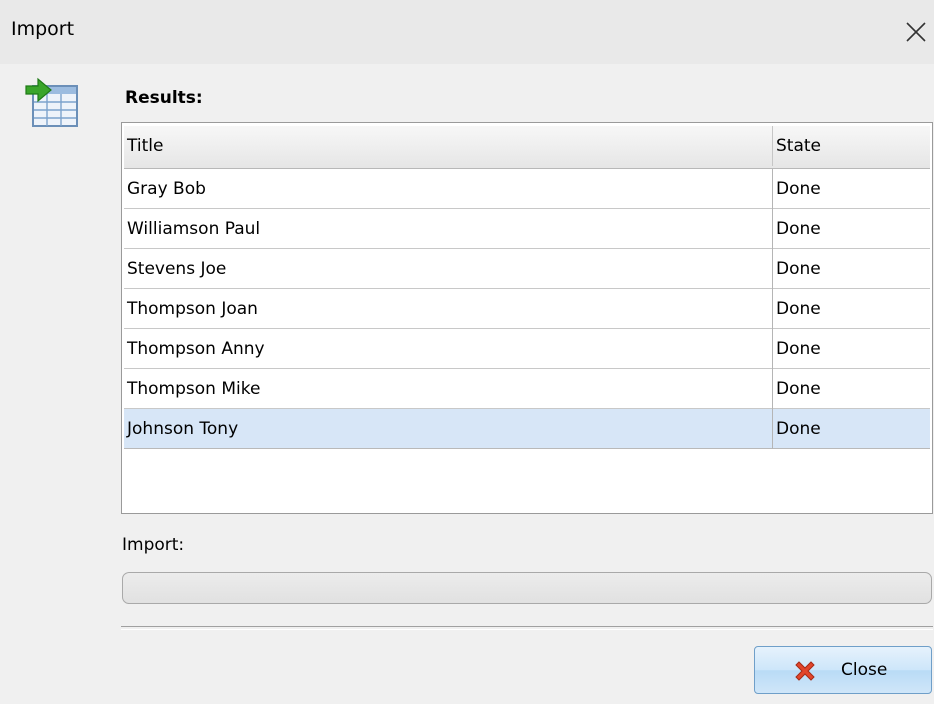  Describe the element at coordinates (864, 670) in the screenshot. I see `close-button-label: Close` at that location.